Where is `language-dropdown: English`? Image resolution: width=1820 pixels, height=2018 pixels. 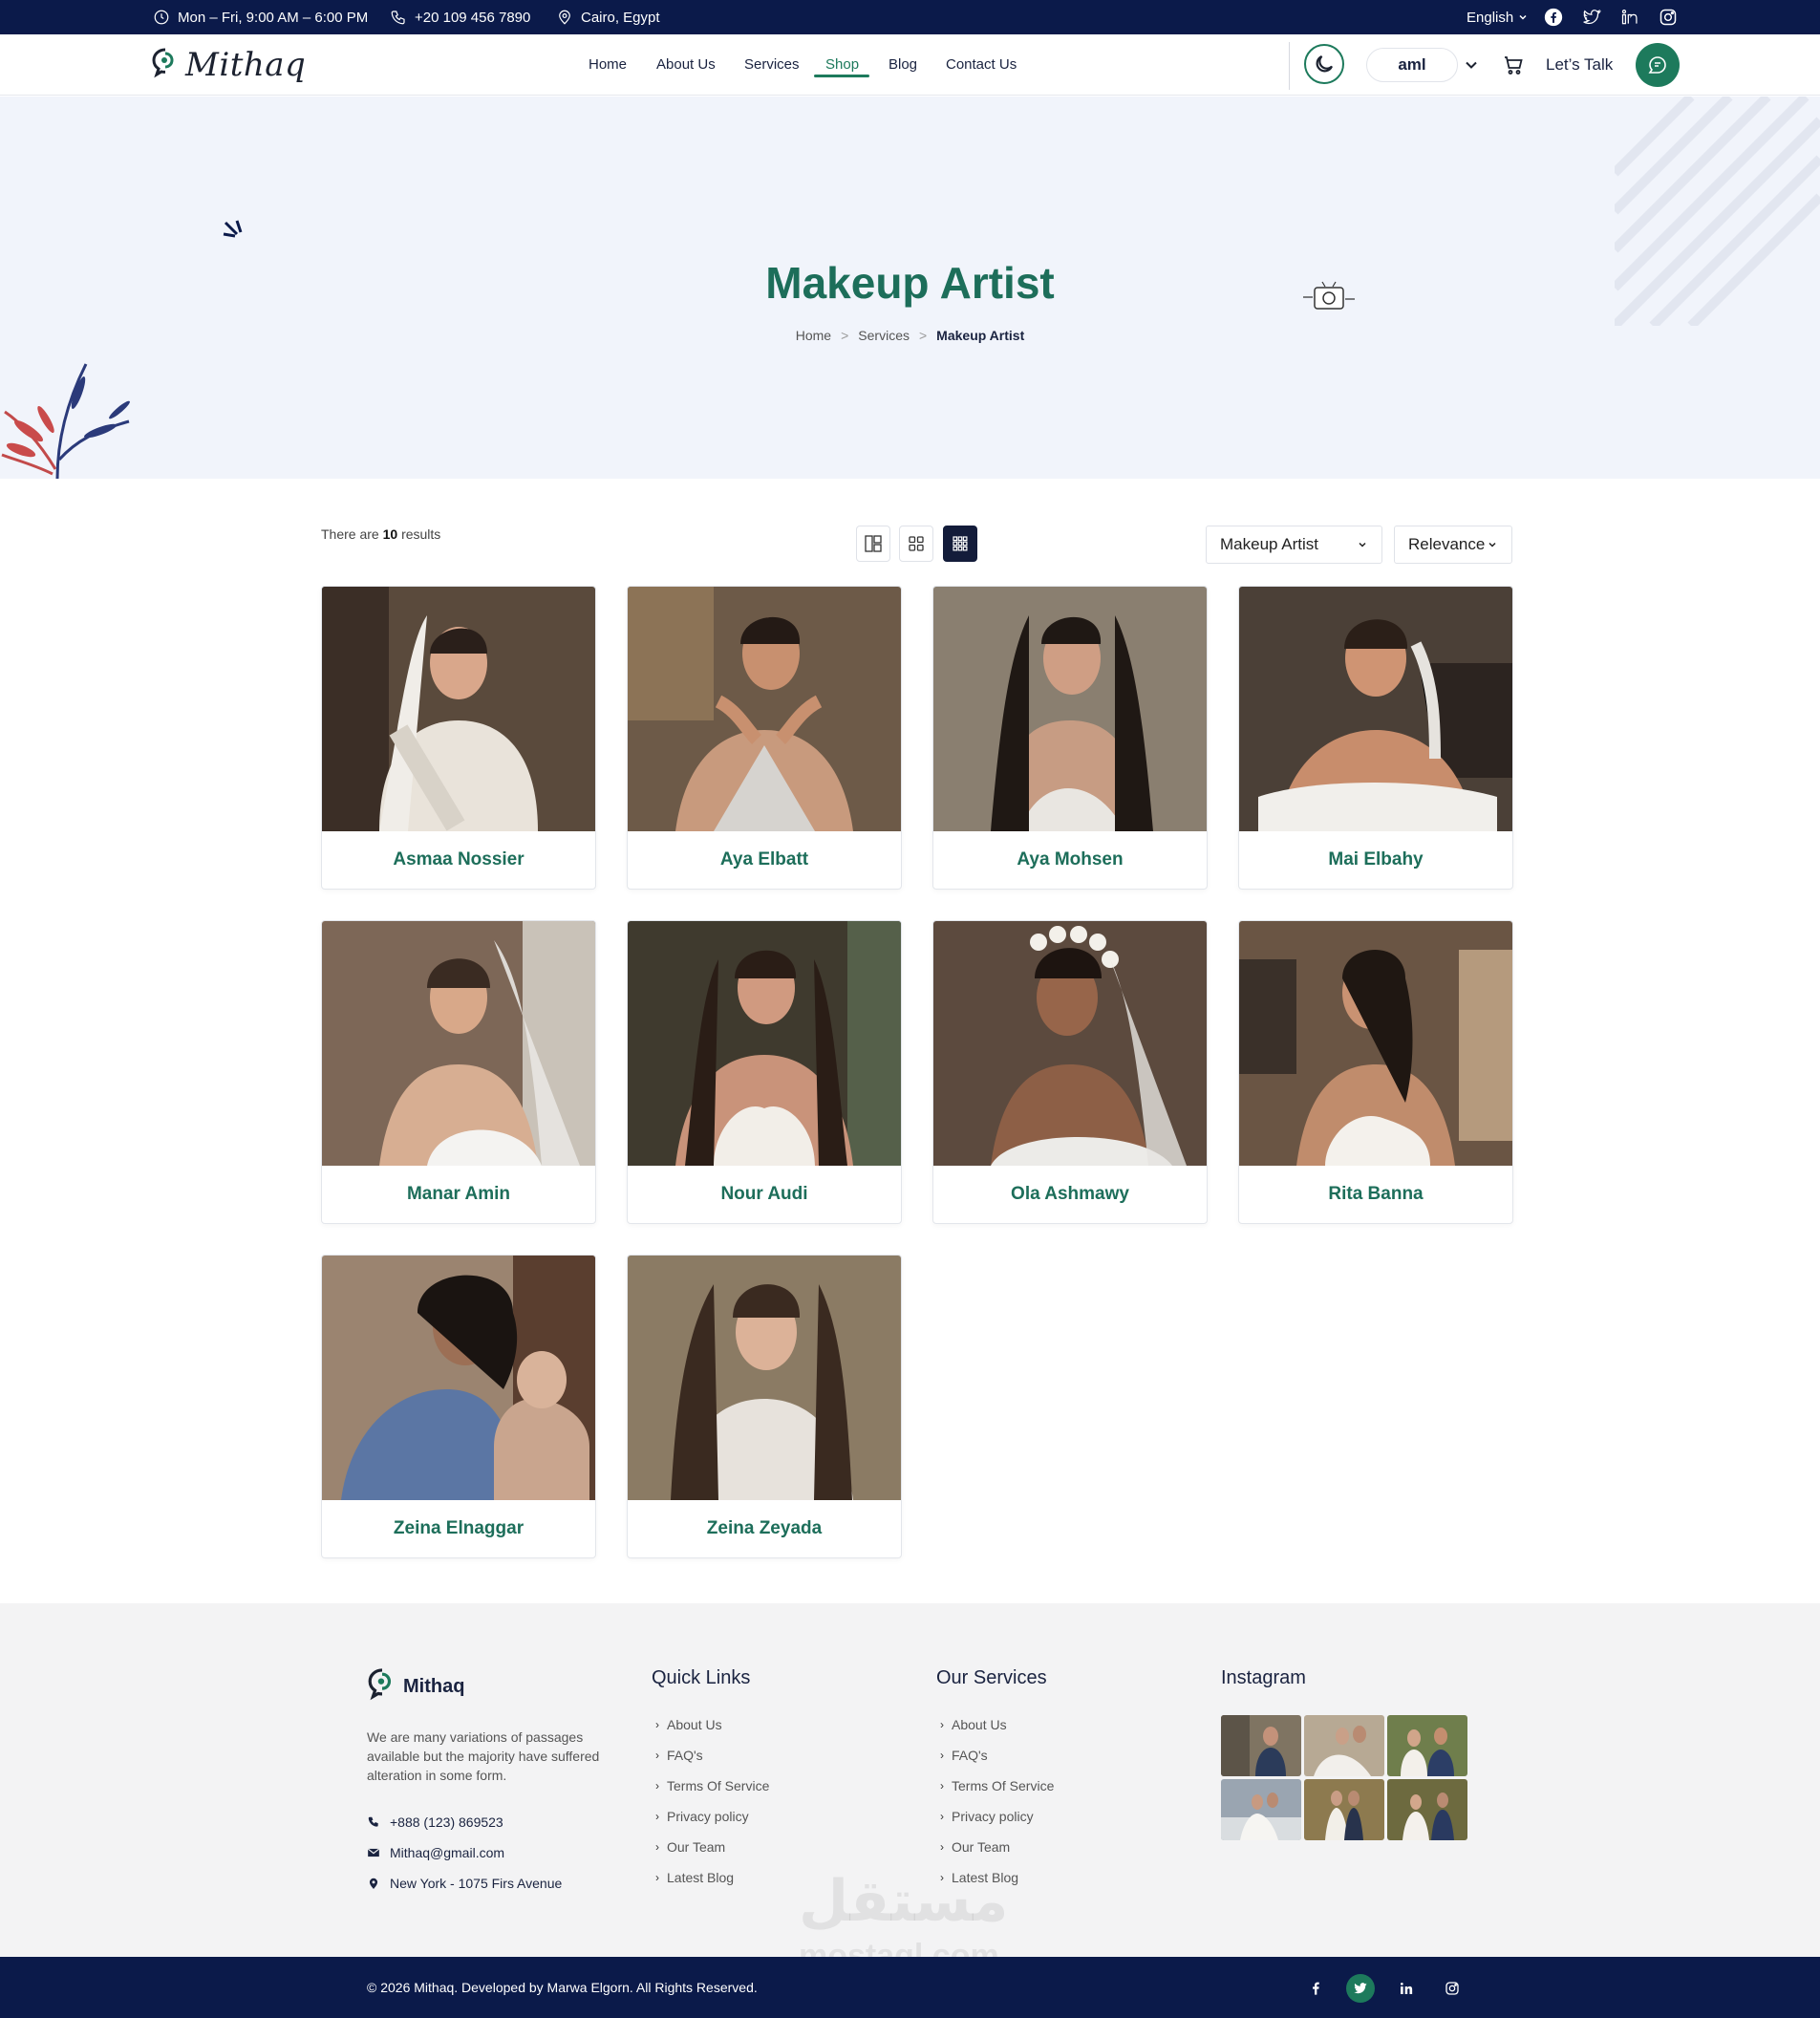 language-dropdown: English is located at coordinates (1498, 17).